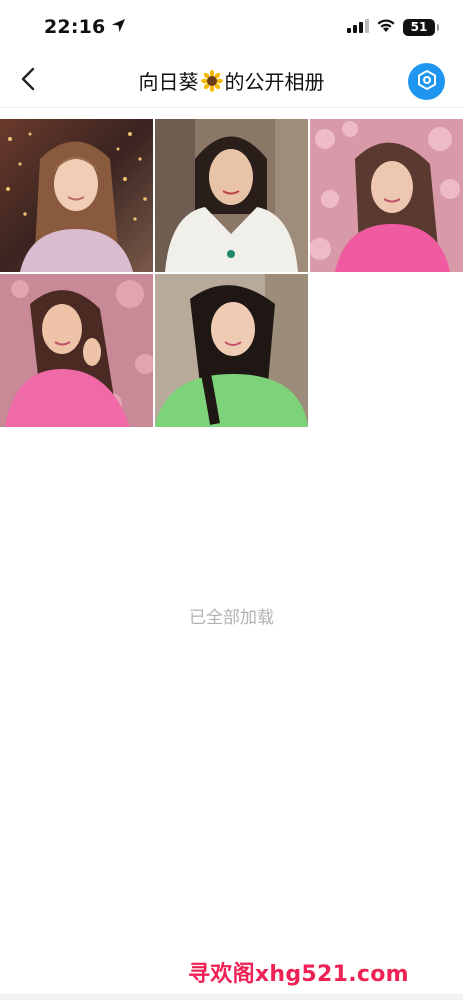 This screenshot has height=1000, width=463. Describe the element at coordinates (386, 27) in the screenshot. I see `wifi-icon` at that location.